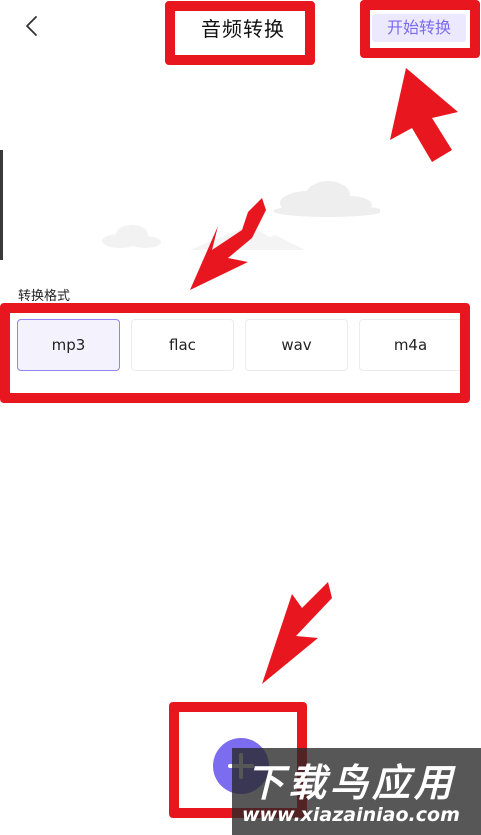 Image resolution: width=481 pixels, height=835 pixels. Describe the element at coordinates (243, 29) in the screenshot. I see `page-title: 音频转换` at that location.